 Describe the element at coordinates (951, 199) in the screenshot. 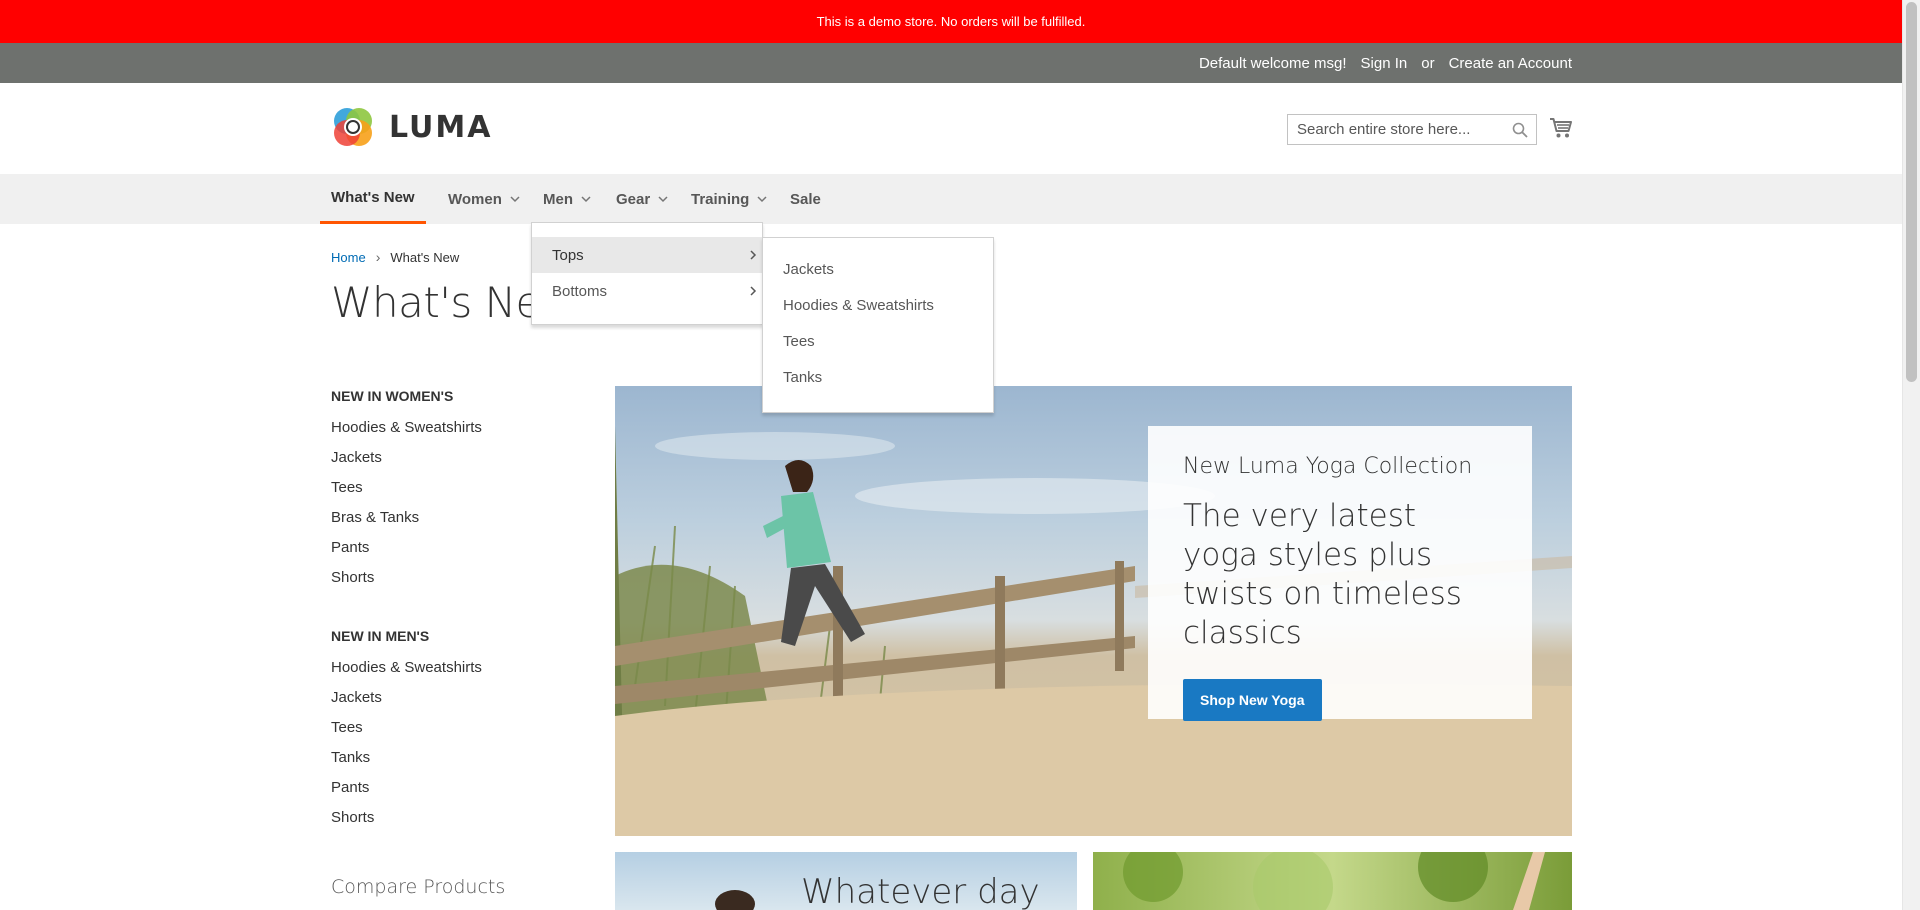

I see `main-navigation: What's New Women Men Gear Training Sale` at that location.